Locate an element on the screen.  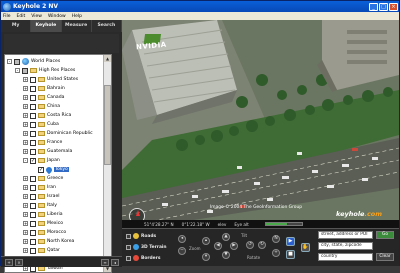
menu-file: File is located at coordinates (7, 16).